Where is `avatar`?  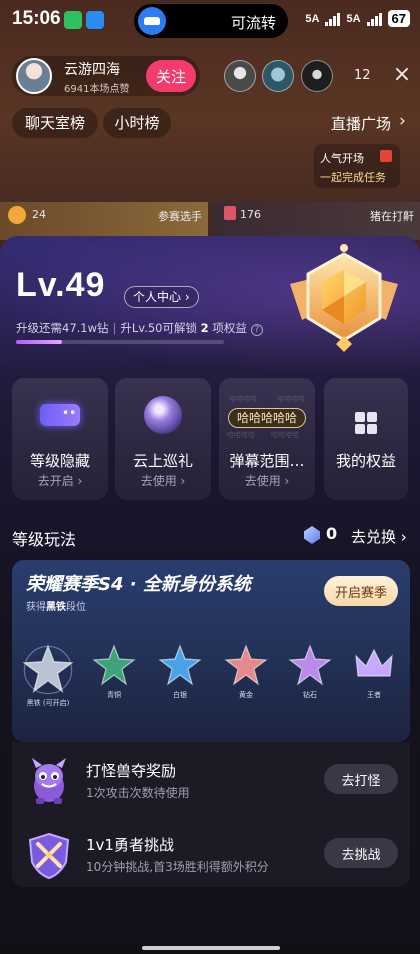 avatar is located at coordinates (34, 76).